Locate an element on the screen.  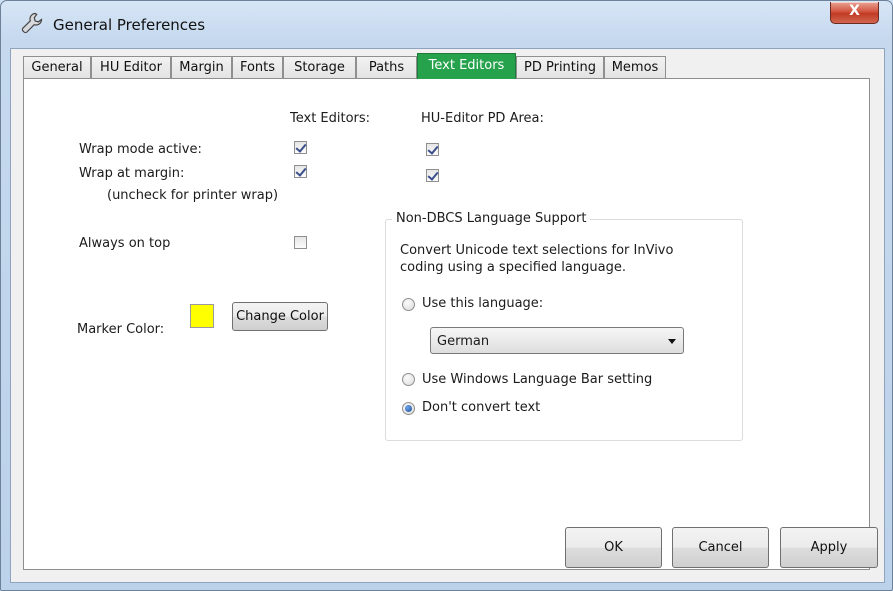
column-header-hu-editor: HU-Editor PD Area: is located at coordinates (482, 118).